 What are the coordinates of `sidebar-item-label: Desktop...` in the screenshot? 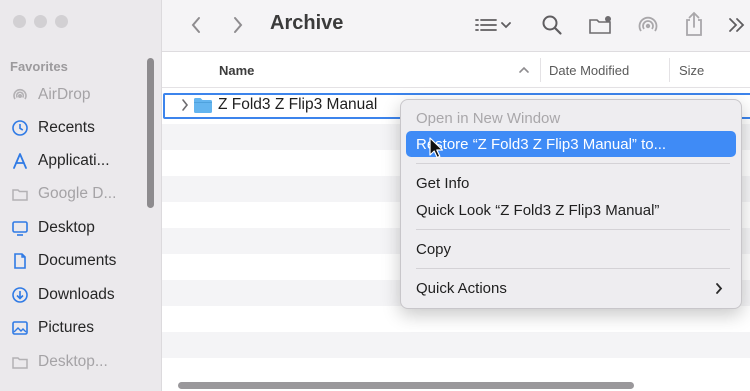 It's located at (73, 361).